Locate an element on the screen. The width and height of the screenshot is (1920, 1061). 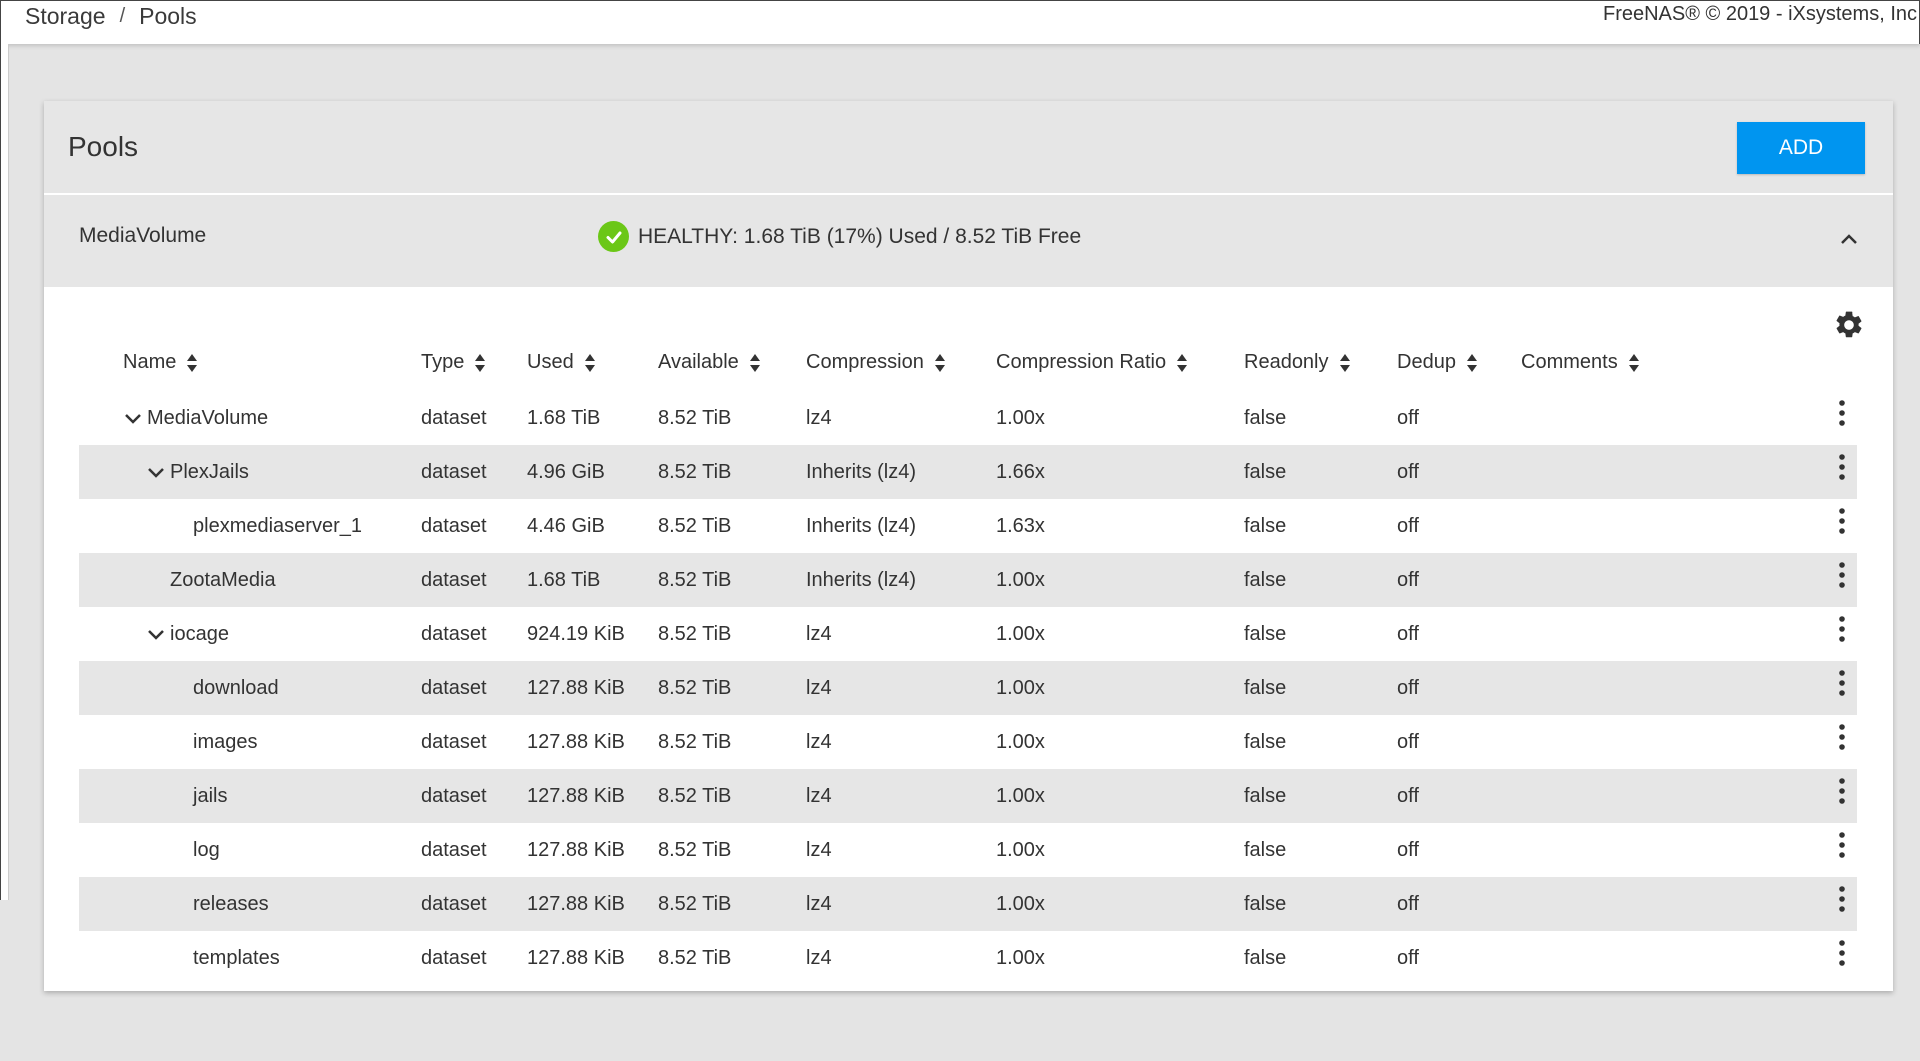
column-header-compression-ratio: Compression Ratio is located at coordinates (1092, 362).